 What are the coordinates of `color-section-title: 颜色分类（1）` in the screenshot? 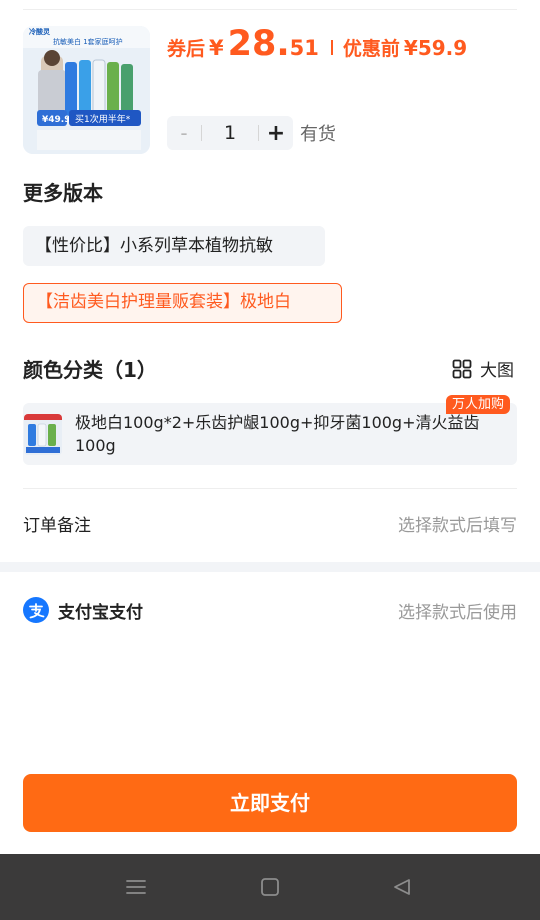 It's located at (90, 370).